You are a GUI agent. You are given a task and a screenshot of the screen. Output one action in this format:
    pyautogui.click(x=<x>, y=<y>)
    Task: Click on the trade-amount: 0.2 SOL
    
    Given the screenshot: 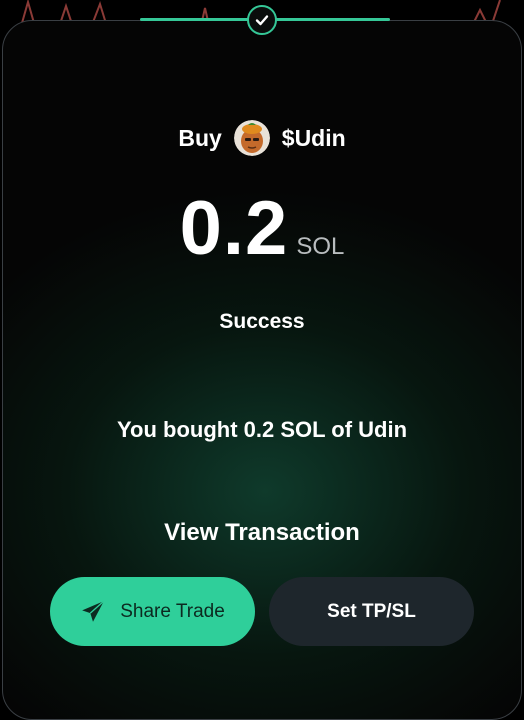 What is the action you would take?
    pyautogui.click(x=262, y=228)
    